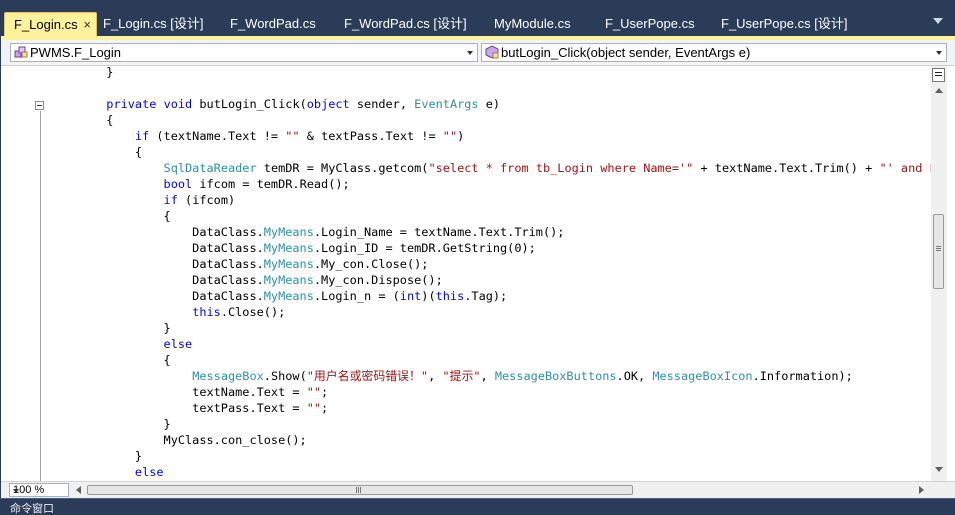  What do you see at coordinates (939, 469) in the screenshot?
I see `scroll-down-arrow-icon` at bounding box center [939, 469].